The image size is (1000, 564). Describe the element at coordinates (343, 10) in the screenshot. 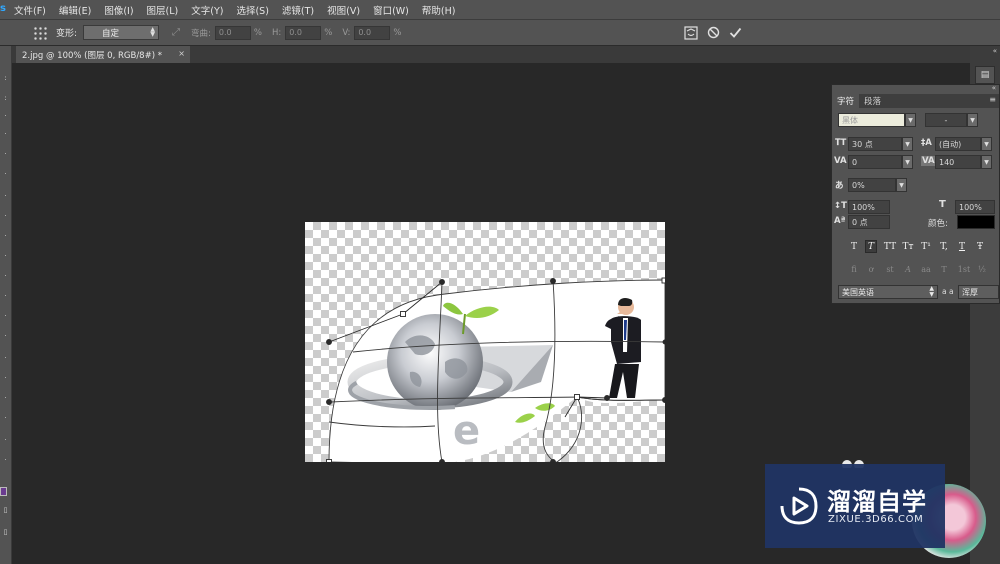

I see `menu-view: 视图(V)` at that location.